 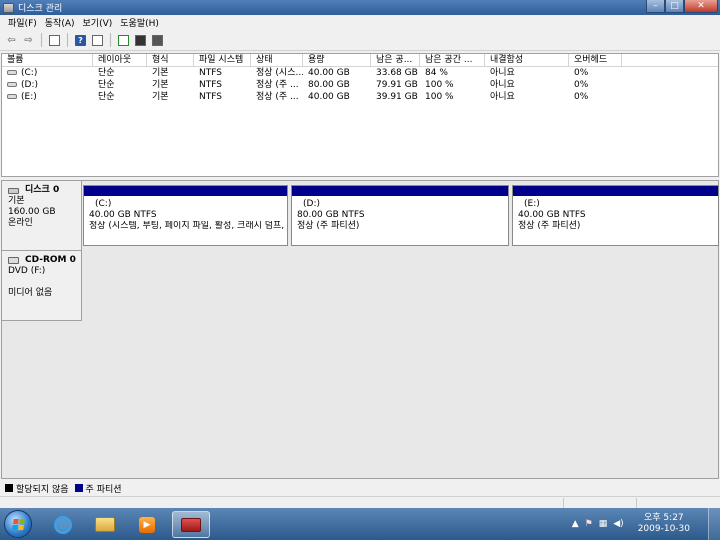 I want to click on menu-action: 동작(A), so click(x=60, y=22).